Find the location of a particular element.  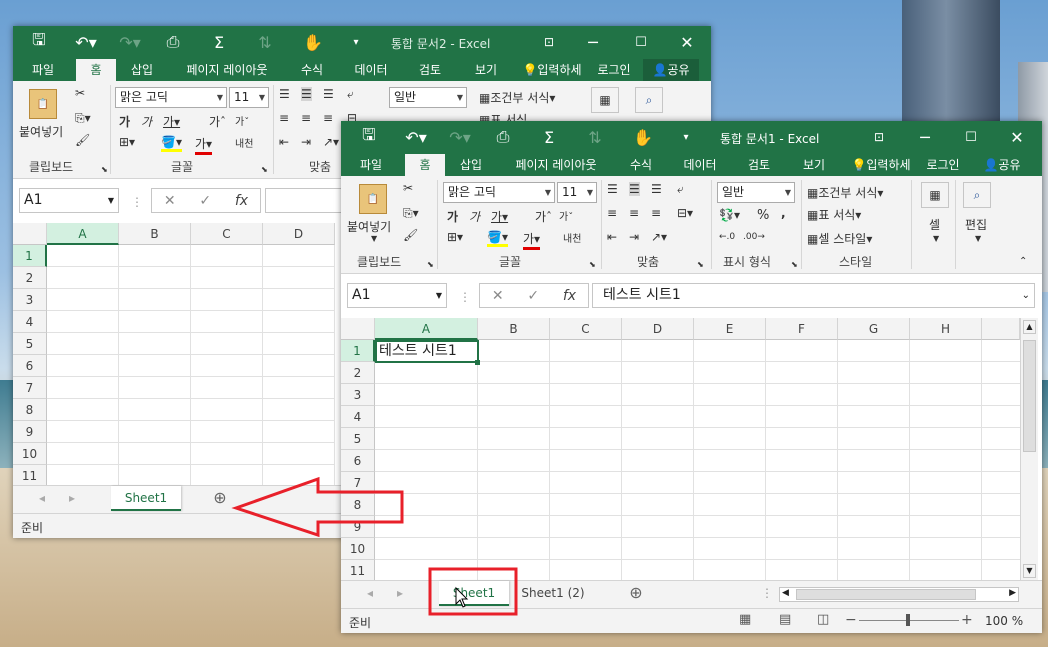

mouse-cursor-icon is located at coordinates (462, 597).